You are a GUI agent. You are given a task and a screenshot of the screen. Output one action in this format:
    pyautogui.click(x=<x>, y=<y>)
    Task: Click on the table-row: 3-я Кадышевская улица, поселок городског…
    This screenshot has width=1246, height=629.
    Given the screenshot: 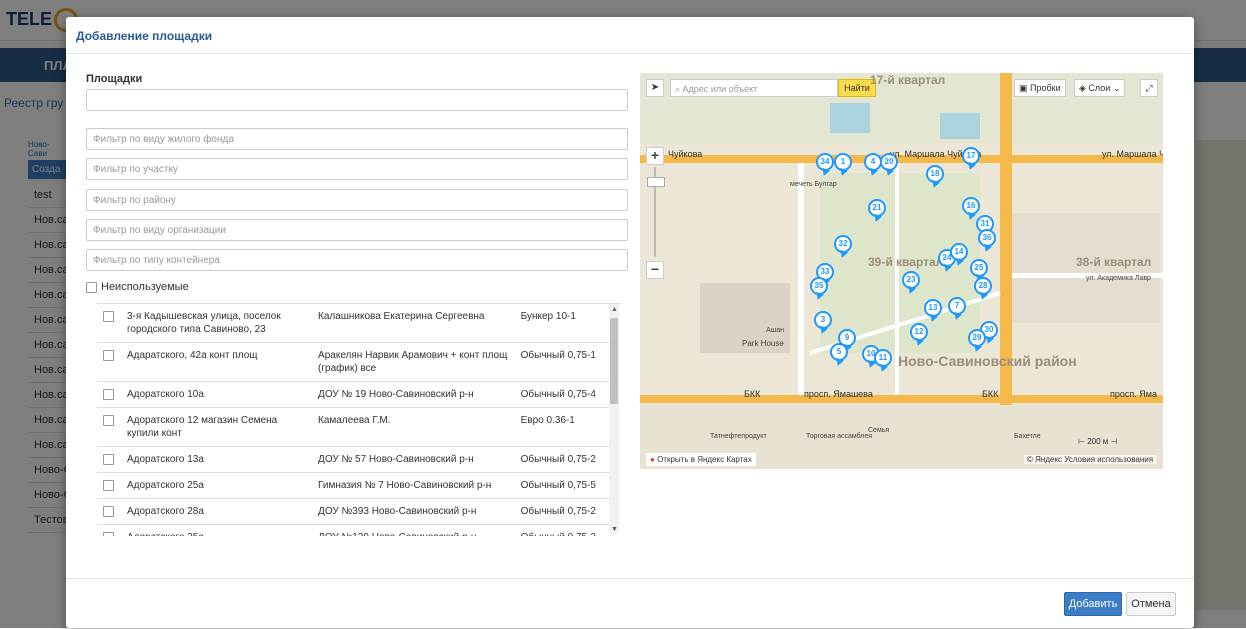 What is the action you would take?
    pyautogui.click(x=353, y=323)
    